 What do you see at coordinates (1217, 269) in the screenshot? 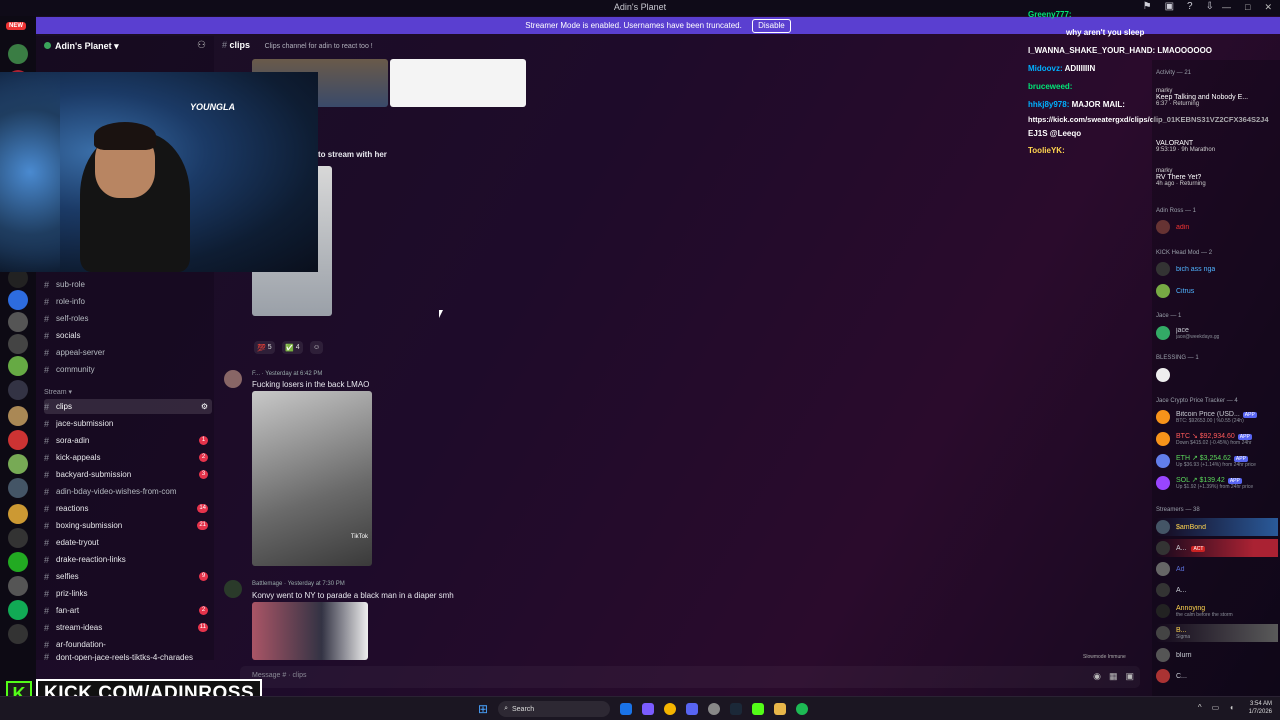
I see `member-row: bich ass nga` at bounding box center [1217, 269].